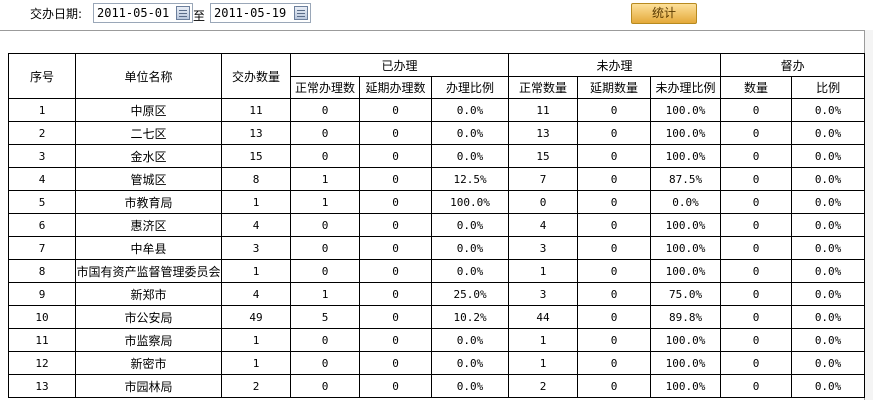  What do you see at coordinates (42, 179) in the screenshot?
I see `cell-index: 4` at bounding box center [42, 179].